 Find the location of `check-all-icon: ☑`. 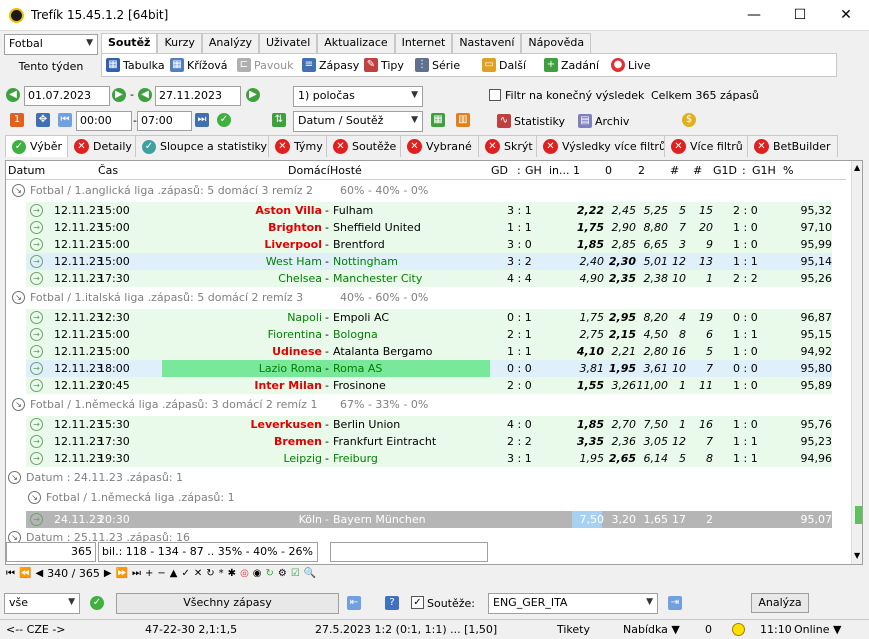

check-all-icon: ☑ is located at coordinates (295, 573).